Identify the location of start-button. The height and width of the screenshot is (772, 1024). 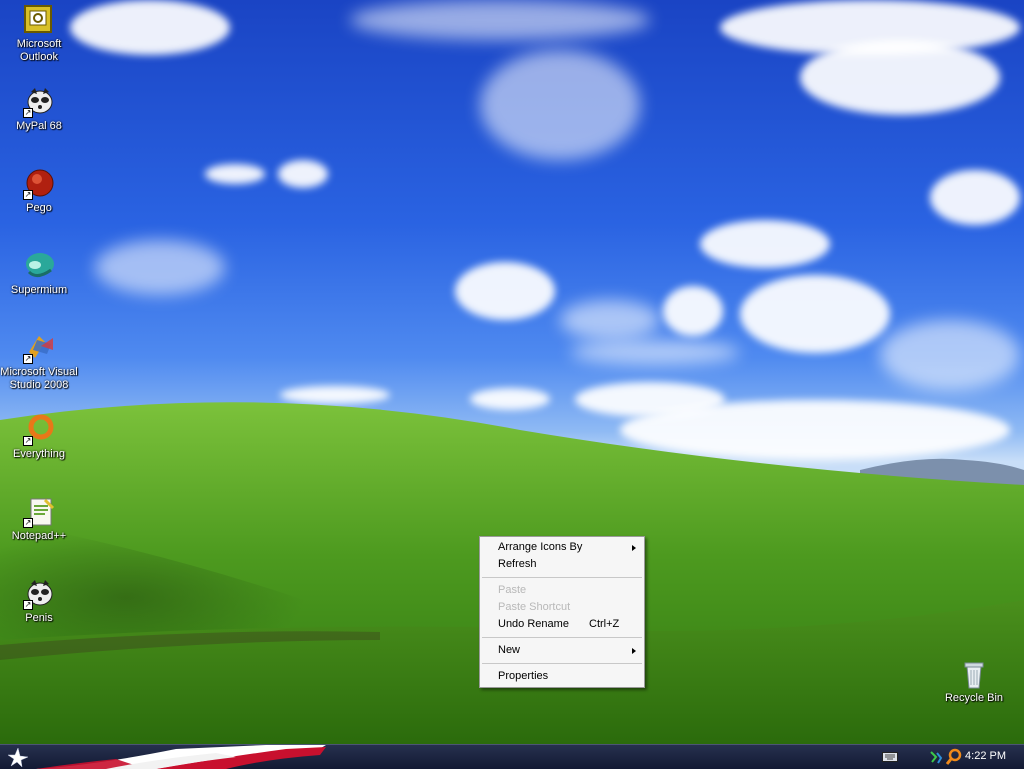
(20, 757).